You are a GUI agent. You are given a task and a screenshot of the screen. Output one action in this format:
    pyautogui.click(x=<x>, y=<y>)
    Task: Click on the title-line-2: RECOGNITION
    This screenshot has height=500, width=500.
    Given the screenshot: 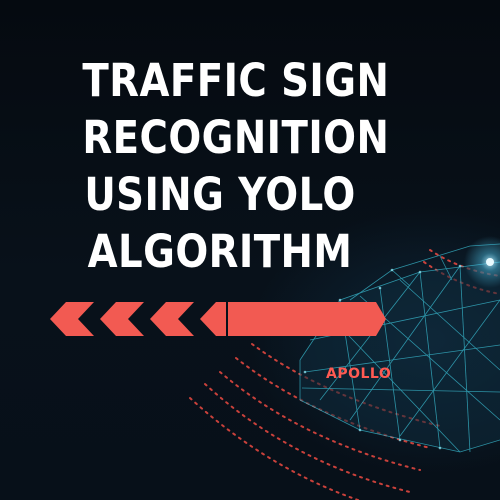 What is the action you would take?
    pyautogui.click(x=236, y=137)
    